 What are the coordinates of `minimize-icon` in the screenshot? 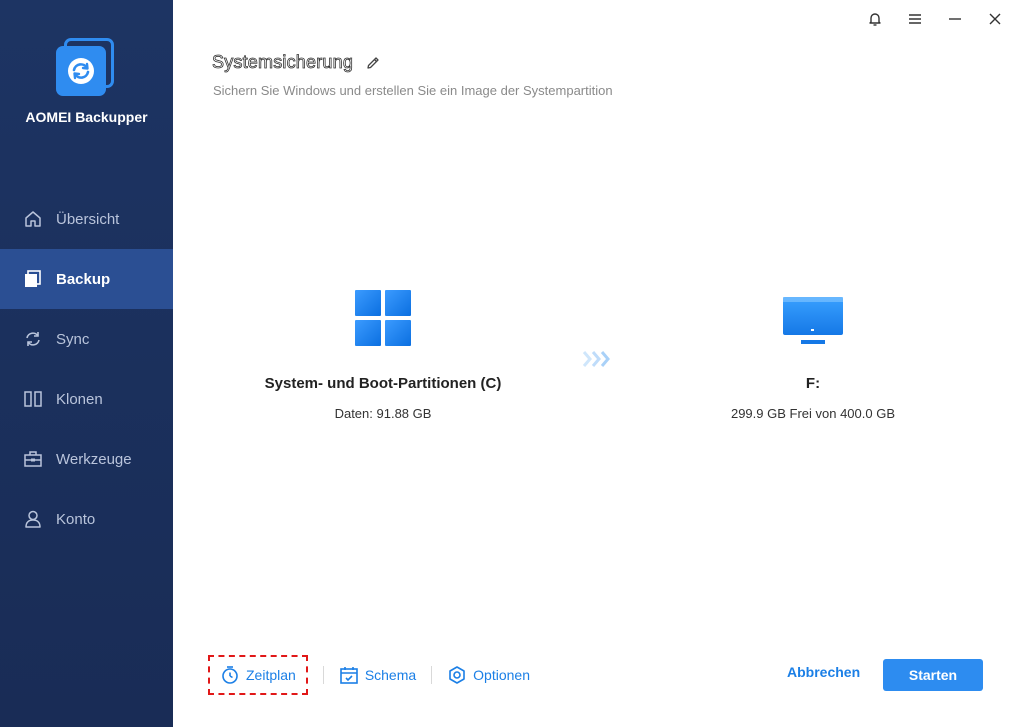 It's located at (955, 19).